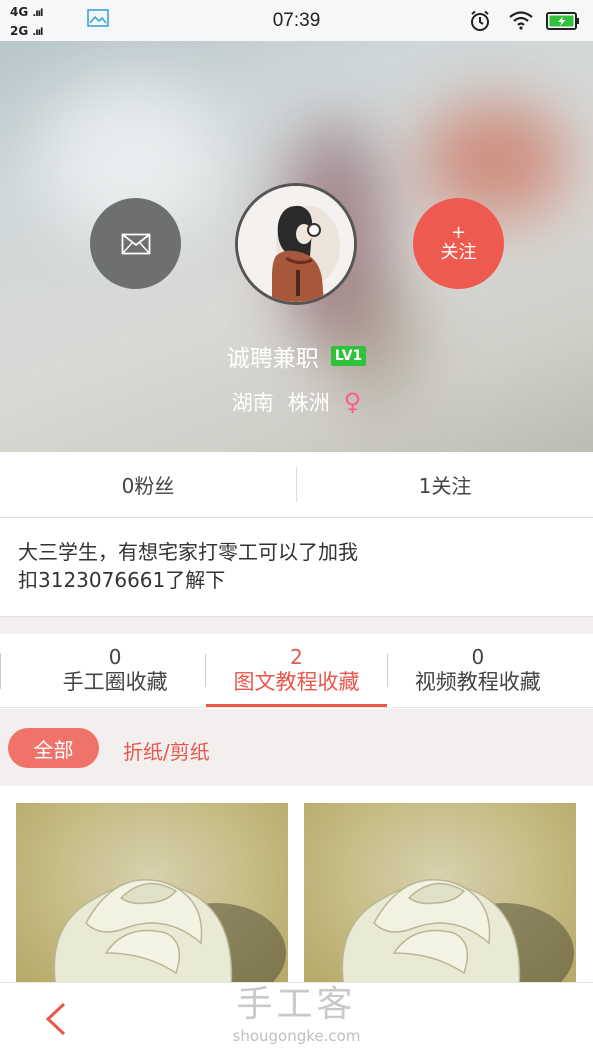  What do you see at coordinates (252, 403) in the screenshot?
I see `location-province: 湖南` at bounding box center [252, 403].